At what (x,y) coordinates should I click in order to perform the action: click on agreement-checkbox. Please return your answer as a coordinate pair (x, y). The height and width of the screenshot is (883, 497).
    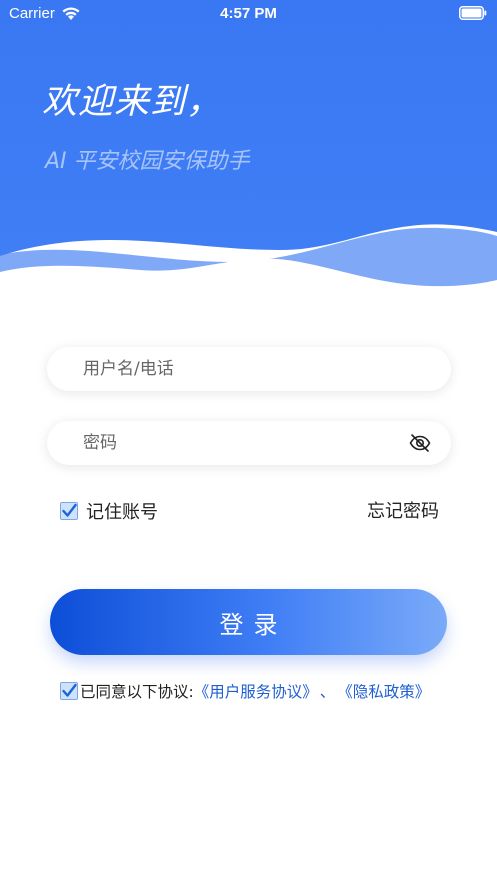
    Looking at the image, I should click on (69, 691).